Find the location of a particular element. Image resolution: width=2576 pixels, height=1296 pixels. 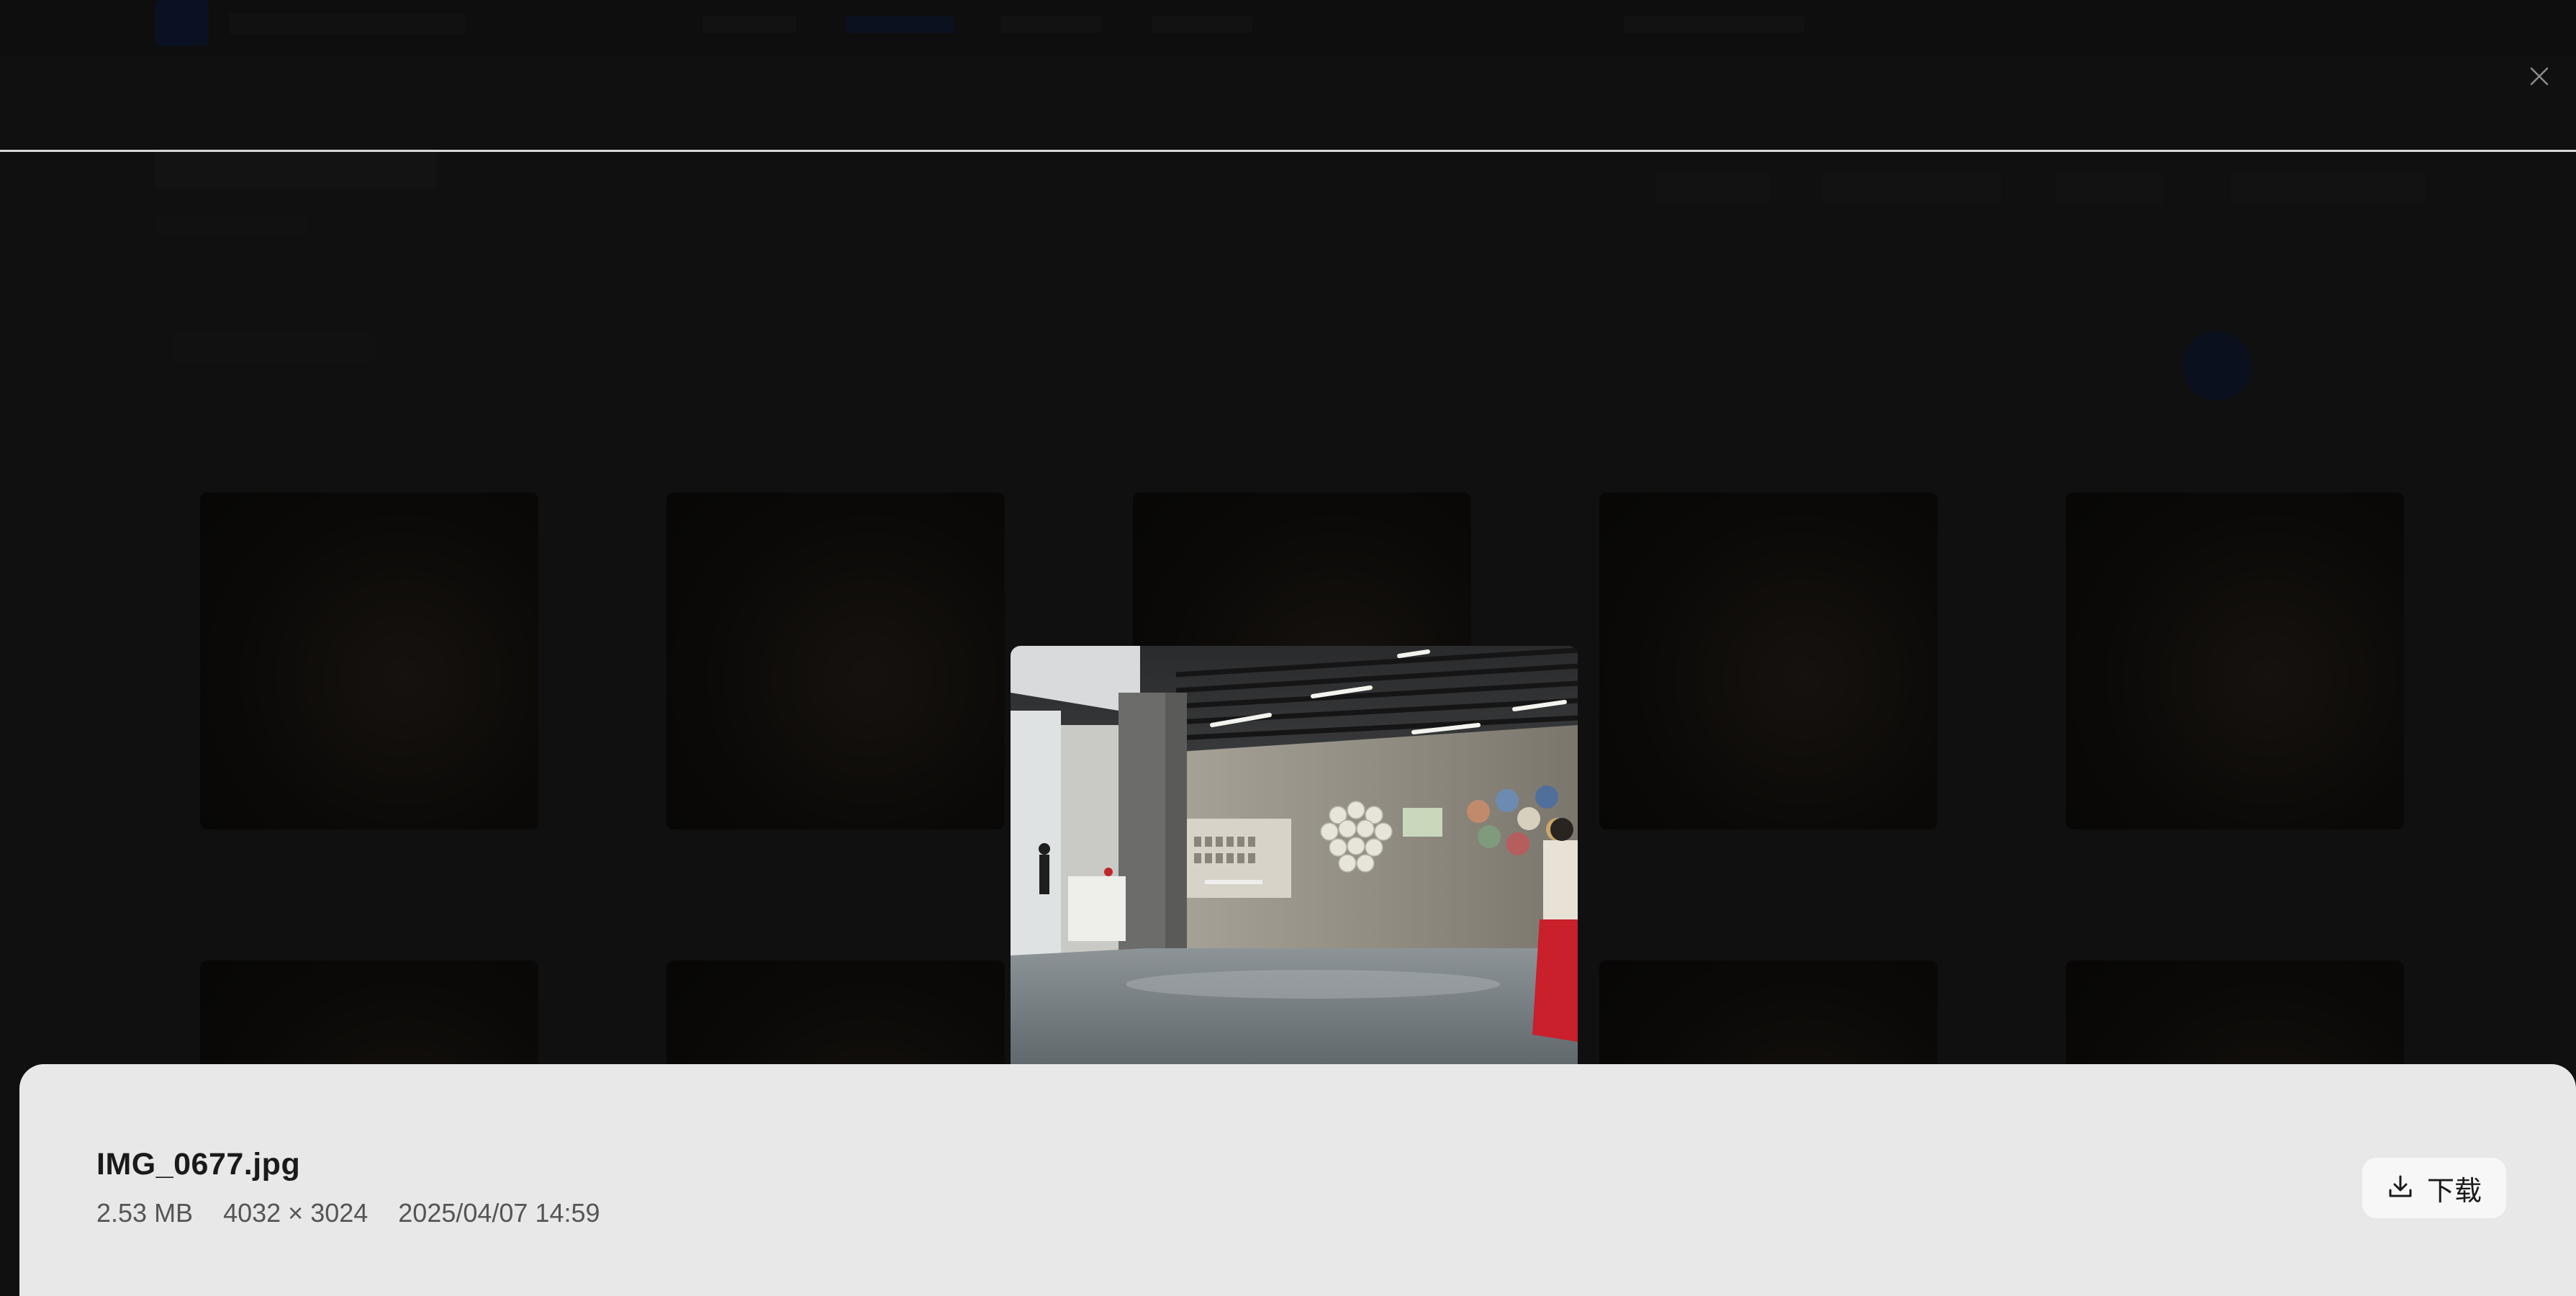

download-icon is located at coordinates (2400, 1188).